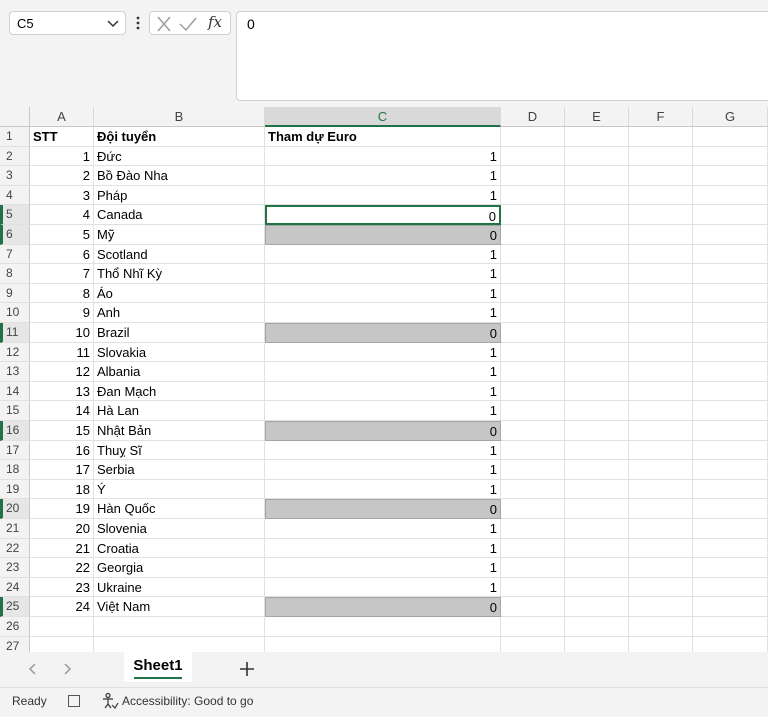 The image size is (768, 717). I want to click on row-header-15: 15, so click(15, 411).